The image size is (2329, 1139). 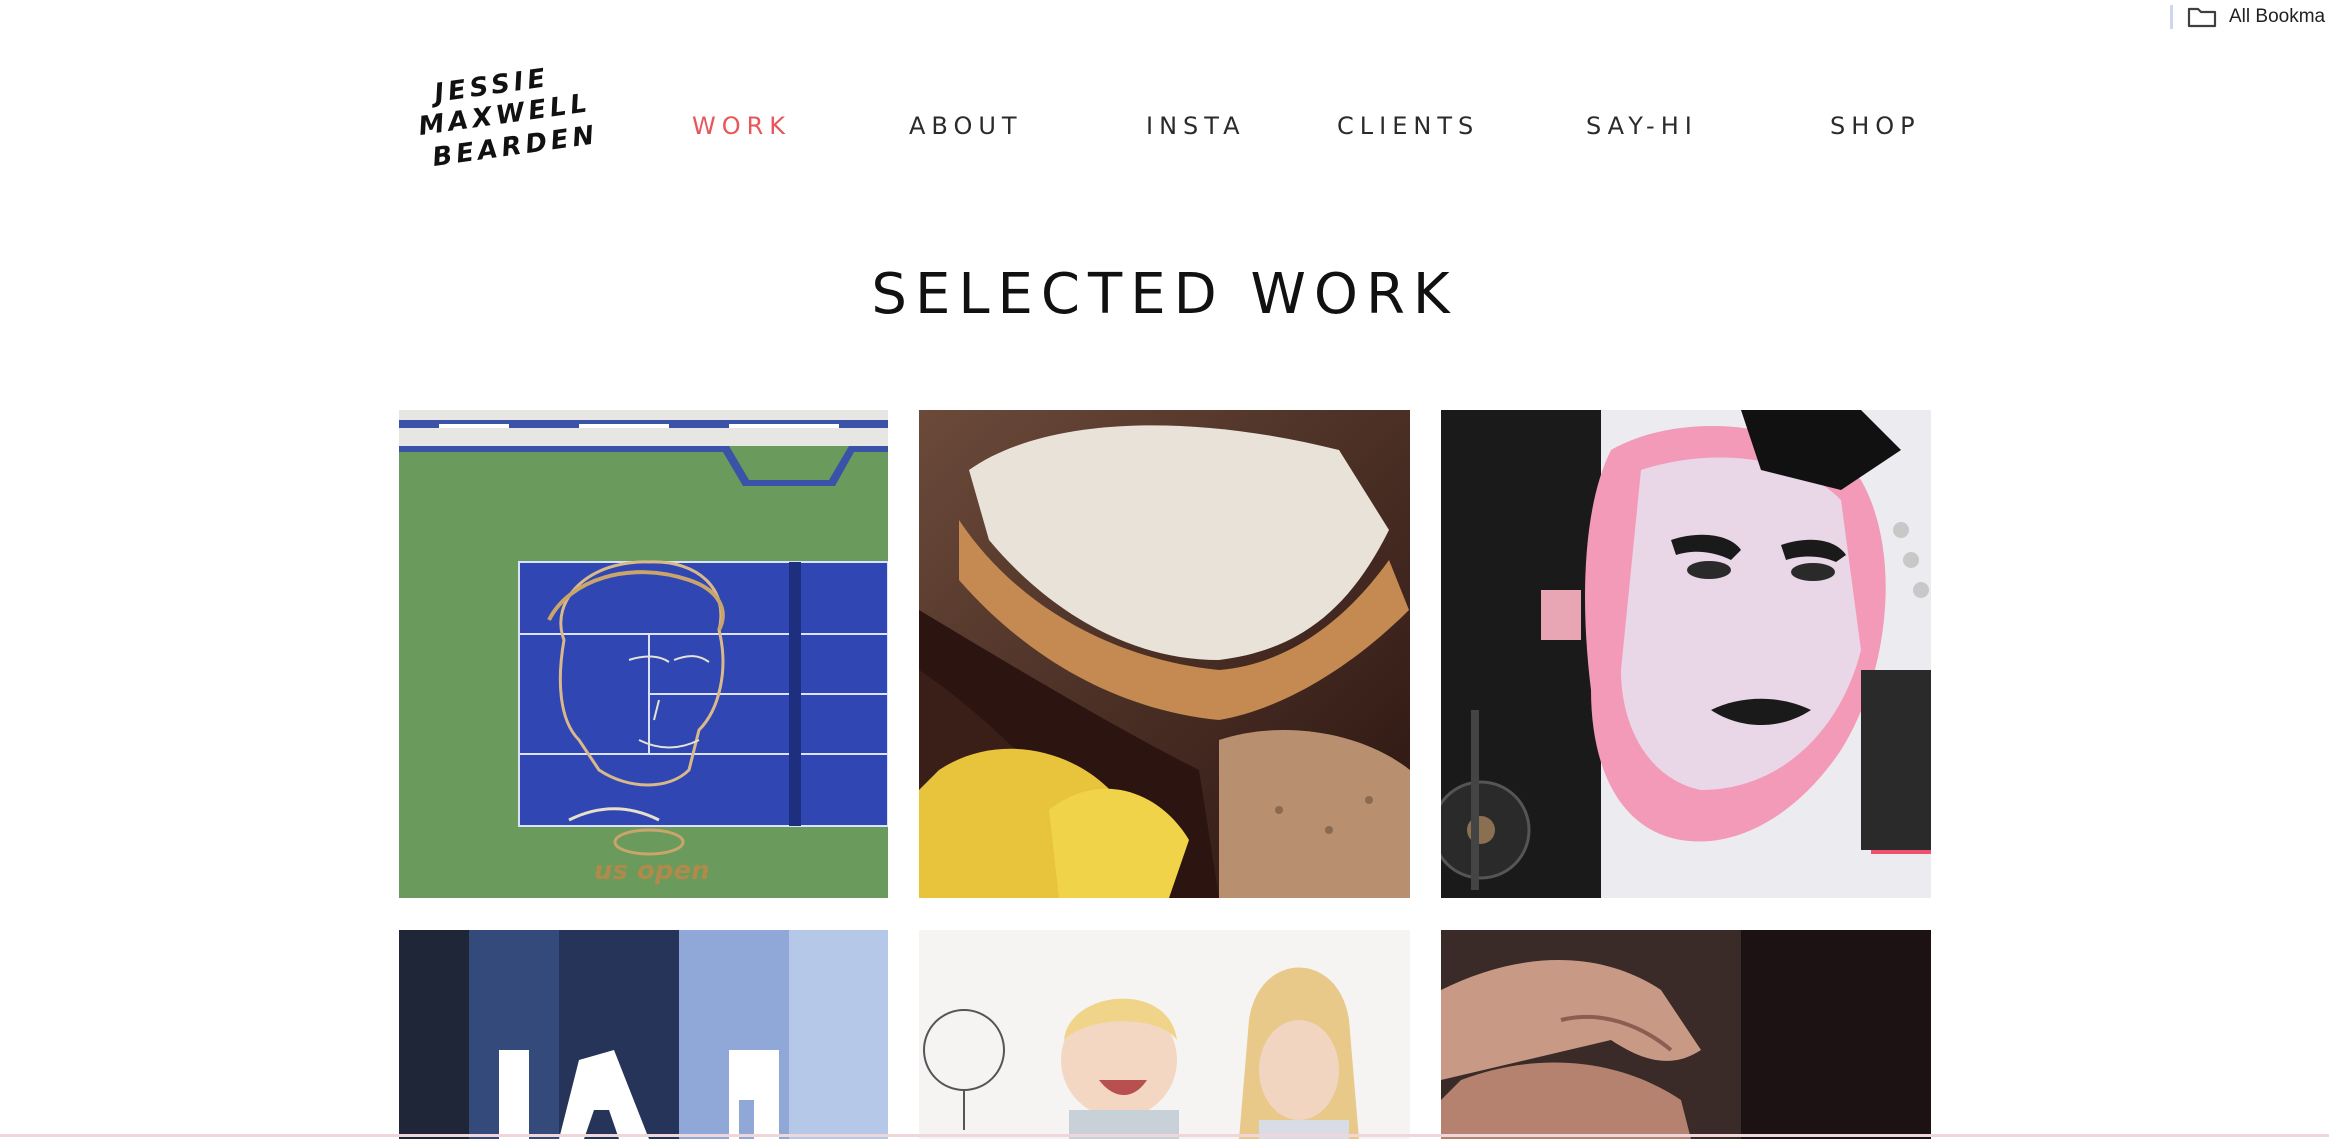 What do you see at coordinates (1164, 294) in the screenshot?
I see `page-title: SELECTED WORK` at bounding box center [1164, 294].